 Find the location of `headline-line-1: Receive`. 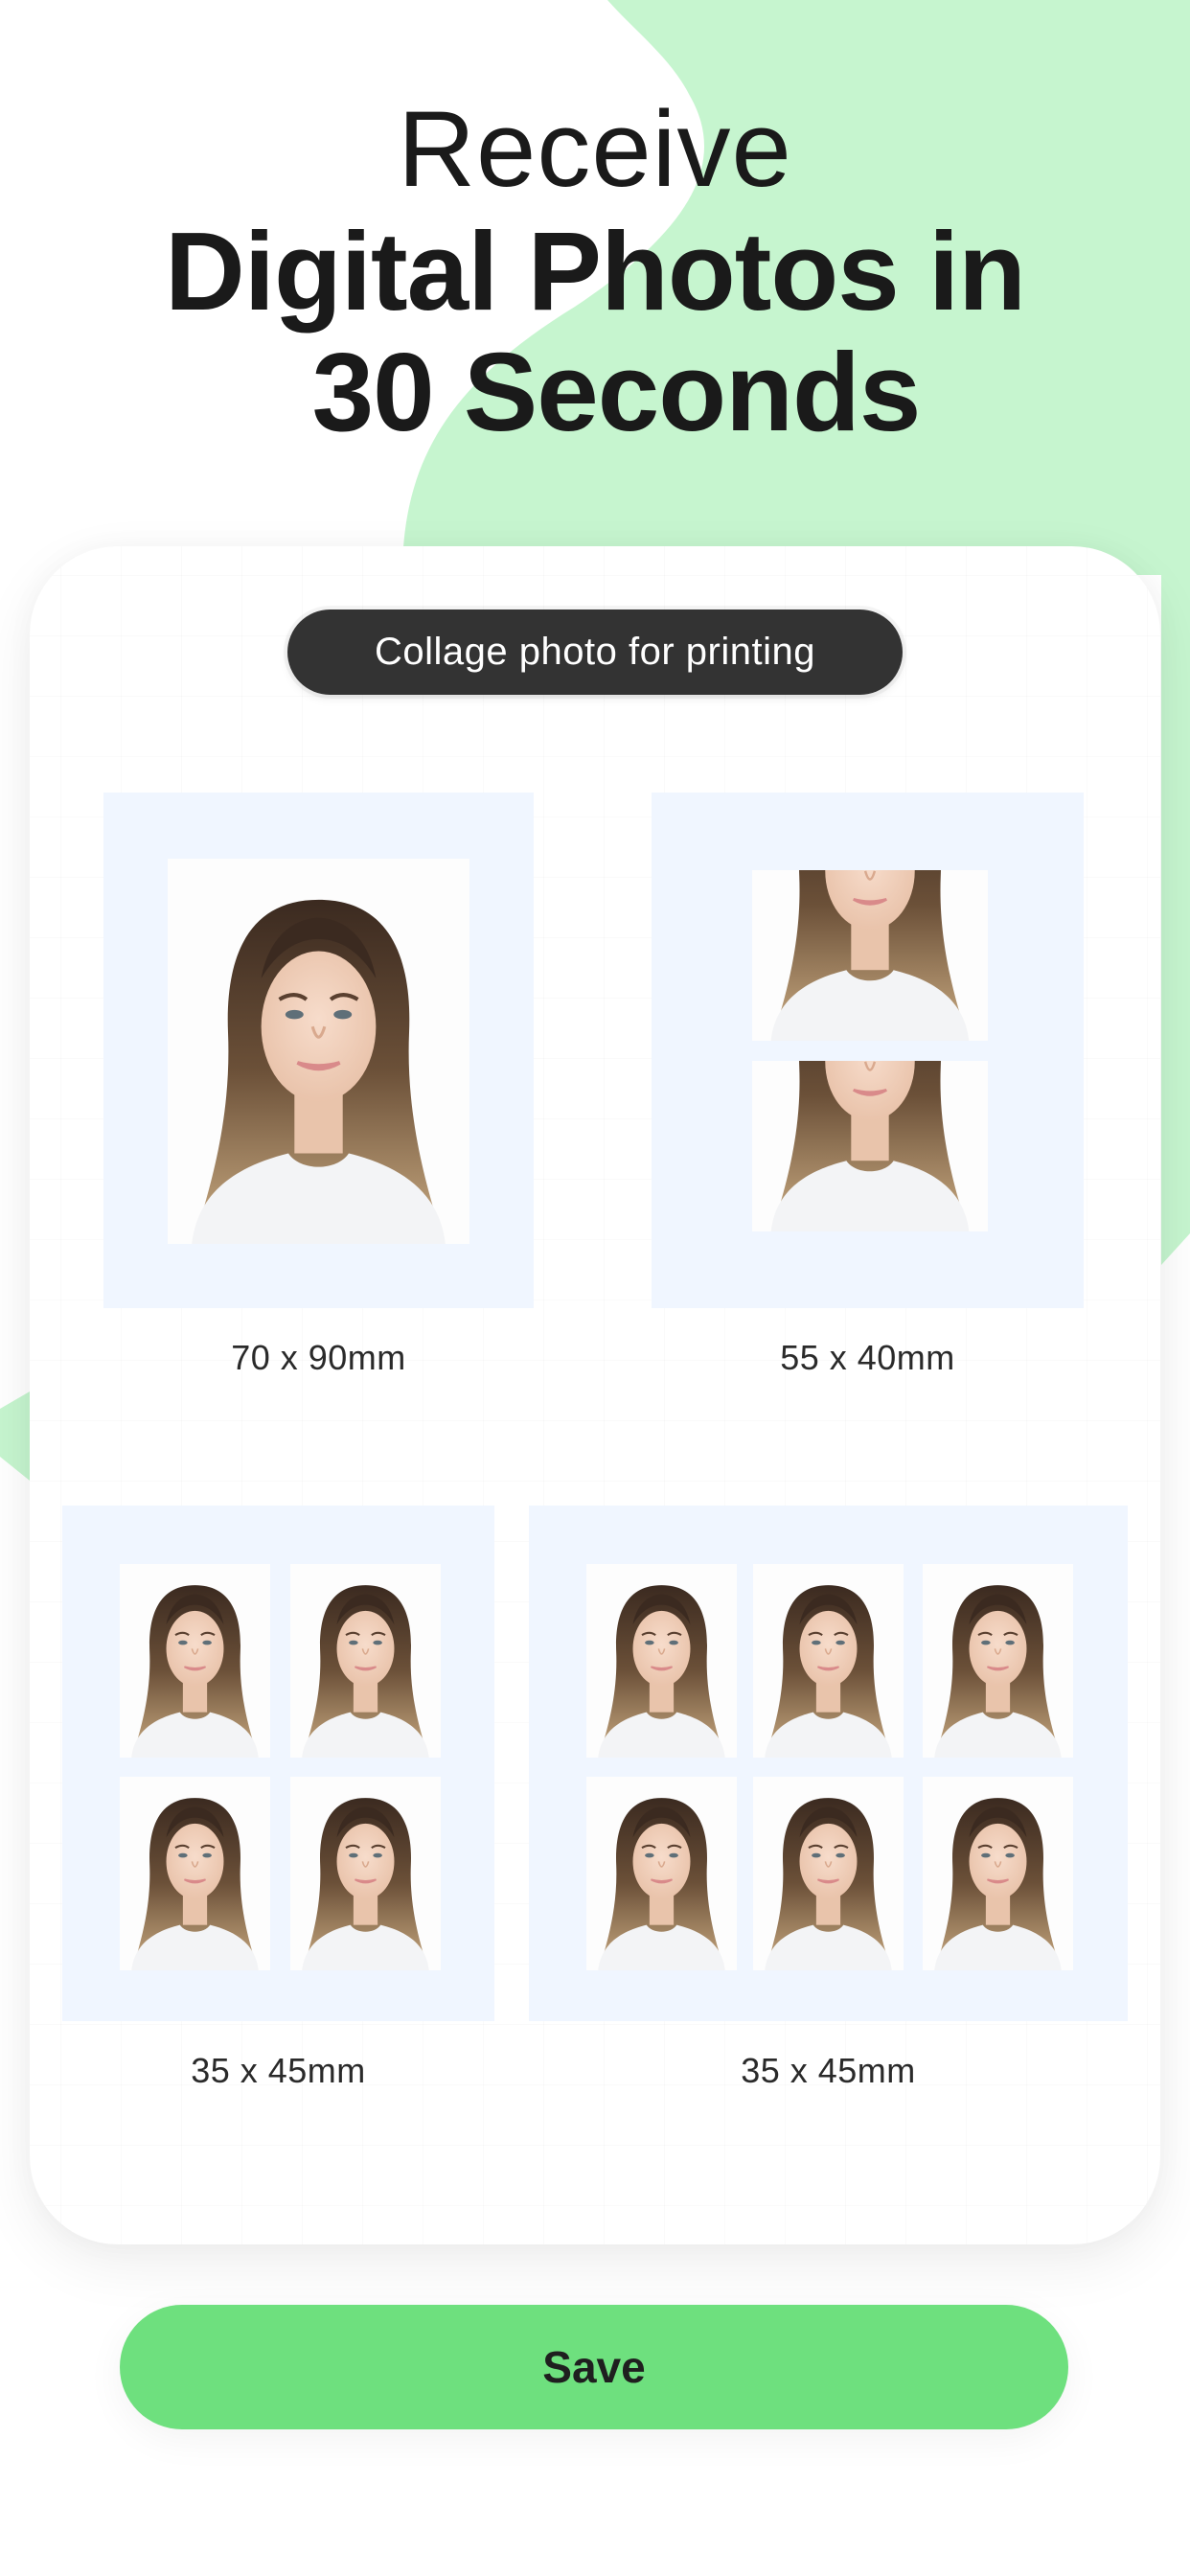

headline-line-1: Receive is located at coordinates (595, 149).